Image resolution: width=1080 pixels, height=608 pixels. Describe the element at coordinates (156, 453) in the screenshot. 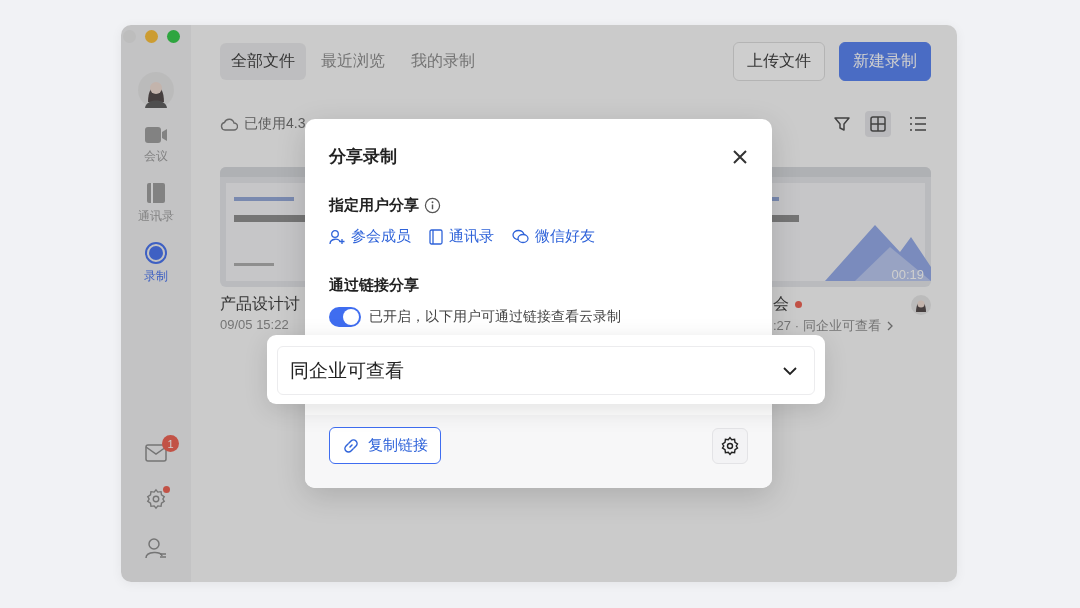

I see `mail-icon` at that location.